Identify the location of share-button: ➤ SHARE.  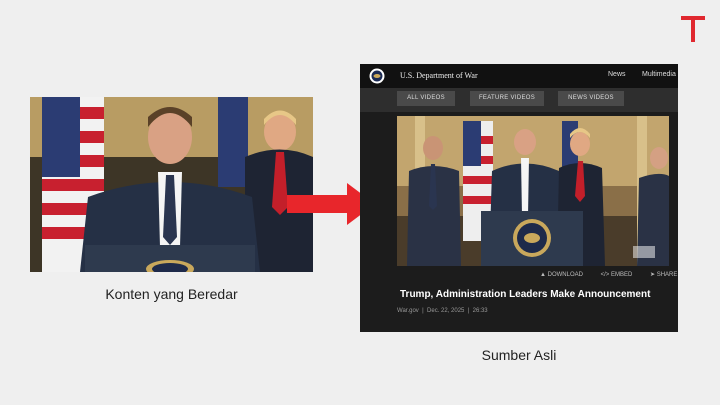
(664, 275).